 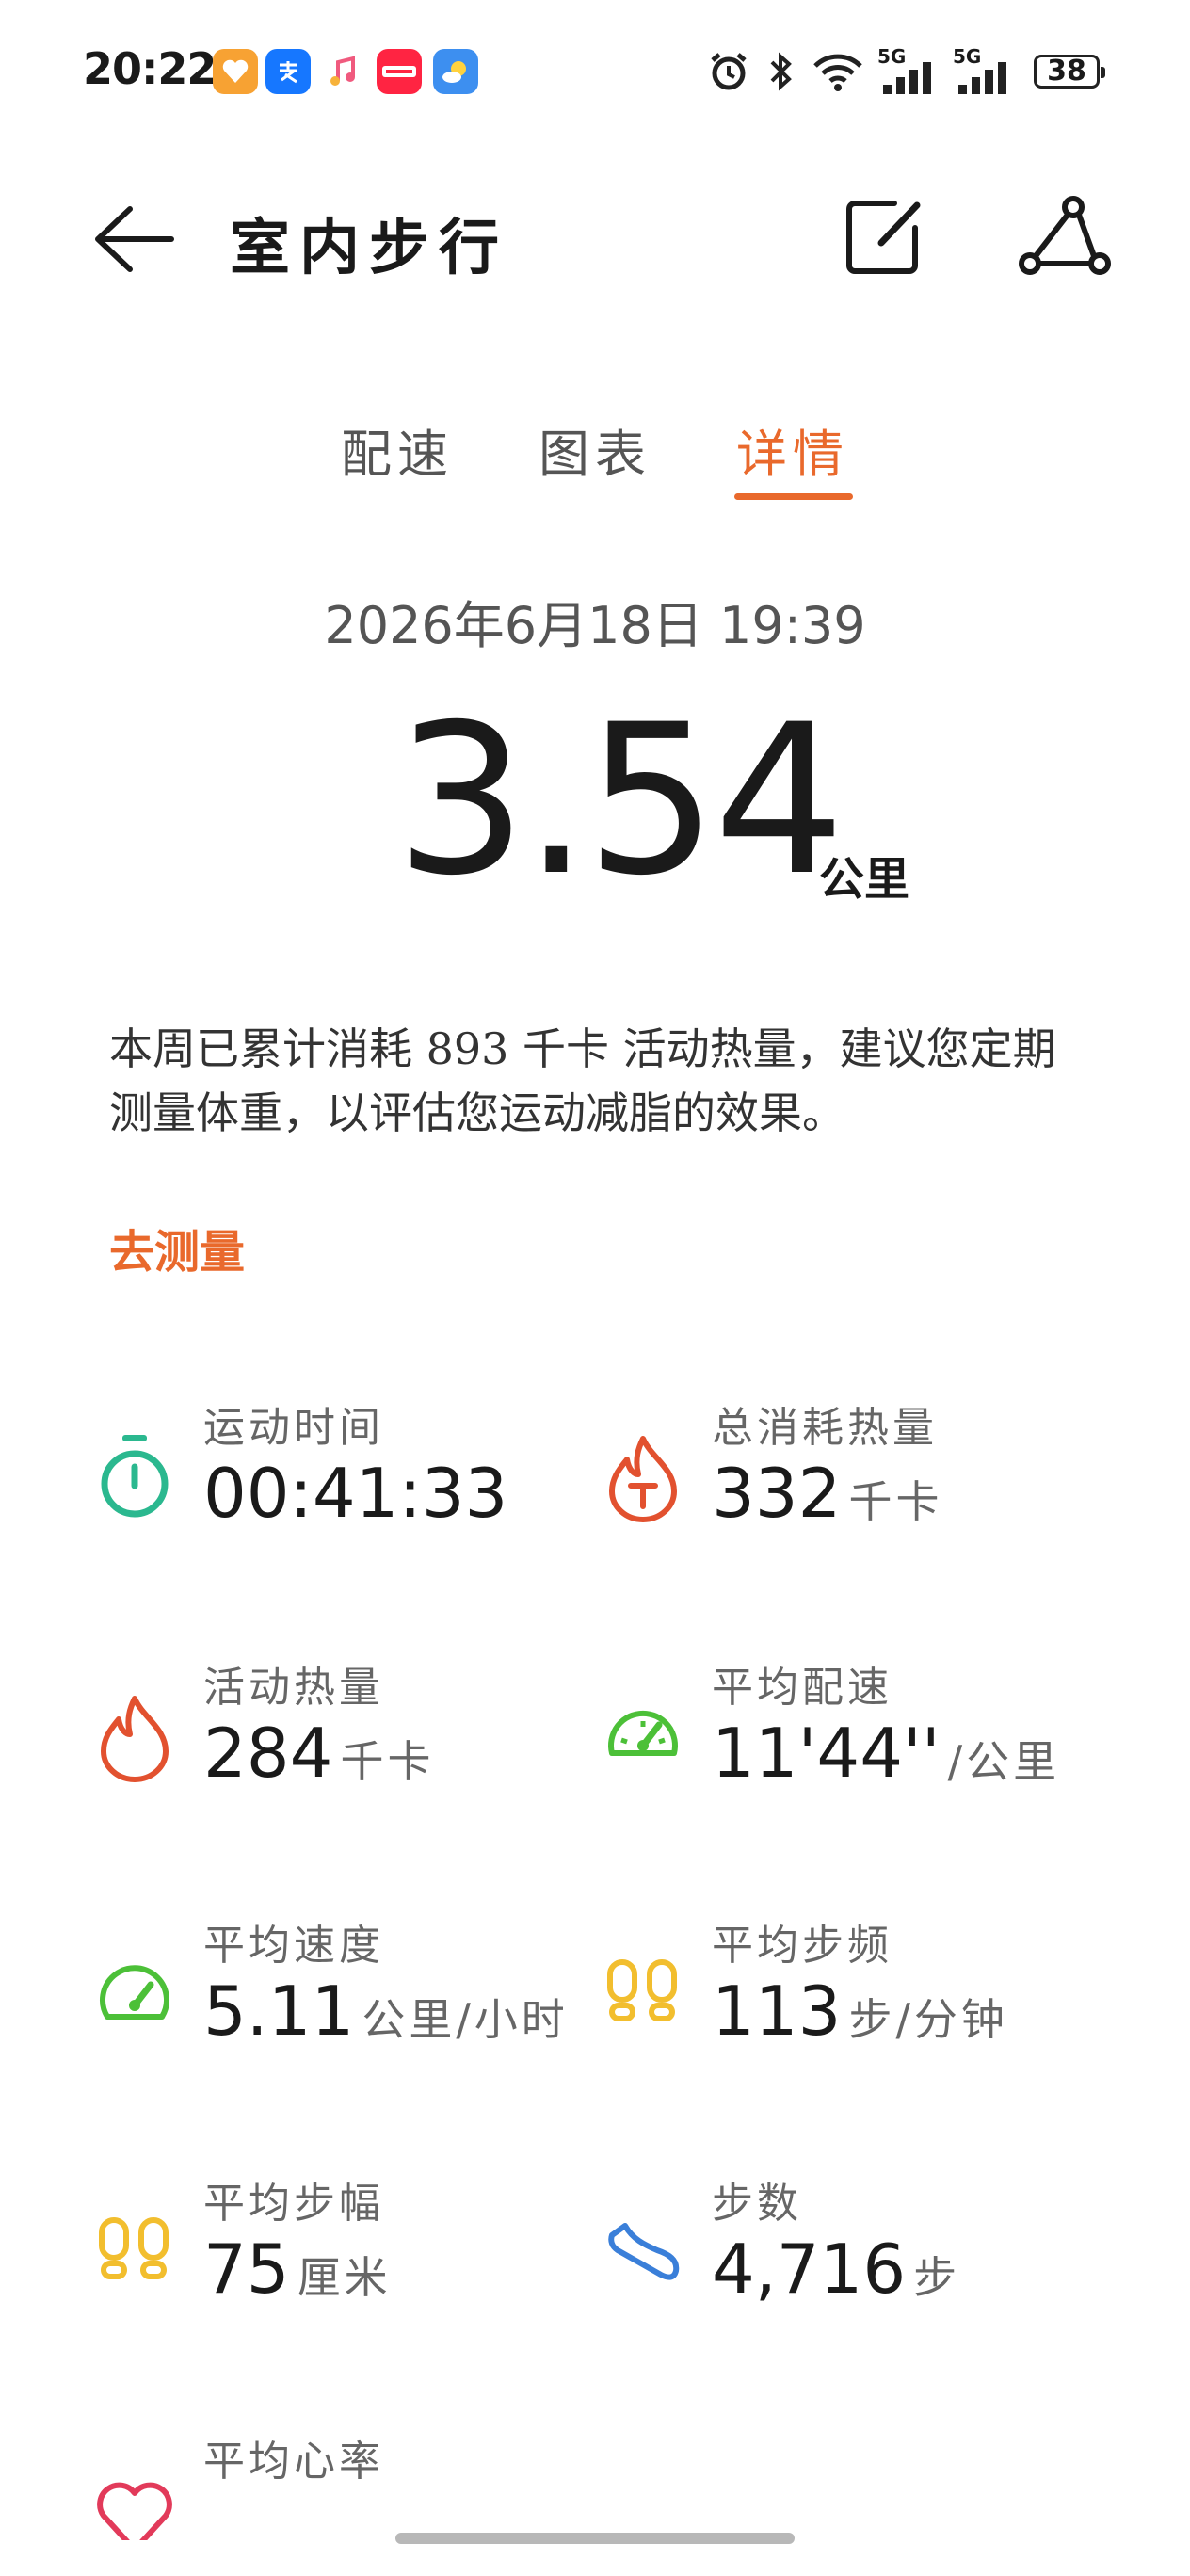 What do you see at coordinates (620, 800) in the screenshot?
I see `distance-value: 3.54` at bounding box center [620, 800].